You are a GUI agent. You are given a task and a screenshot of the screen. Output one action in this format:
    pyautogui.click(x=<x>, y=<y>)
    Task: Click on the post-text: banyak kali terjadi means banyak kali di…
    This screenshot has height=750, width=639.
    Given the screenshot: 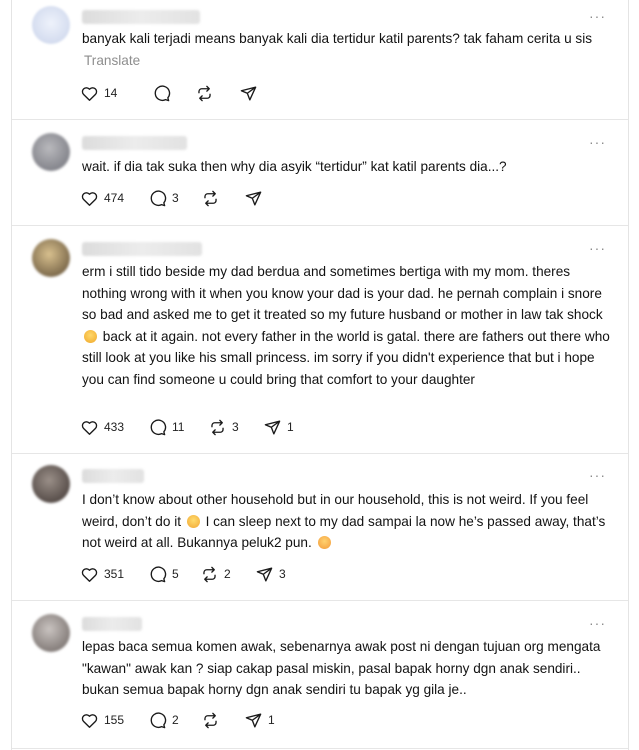 What is the action you would take?
    pyautogui.click(x=337, y=49)
    